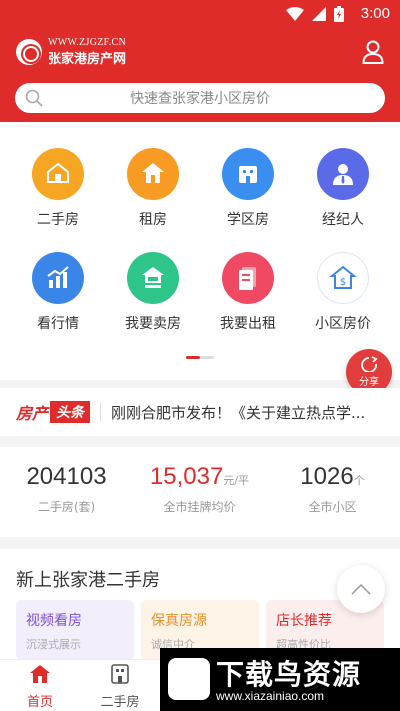  What do you see at coordinates (375, 13) in the screenshot?
I see `status-time: 3:00` at bounding box center [375, 13].